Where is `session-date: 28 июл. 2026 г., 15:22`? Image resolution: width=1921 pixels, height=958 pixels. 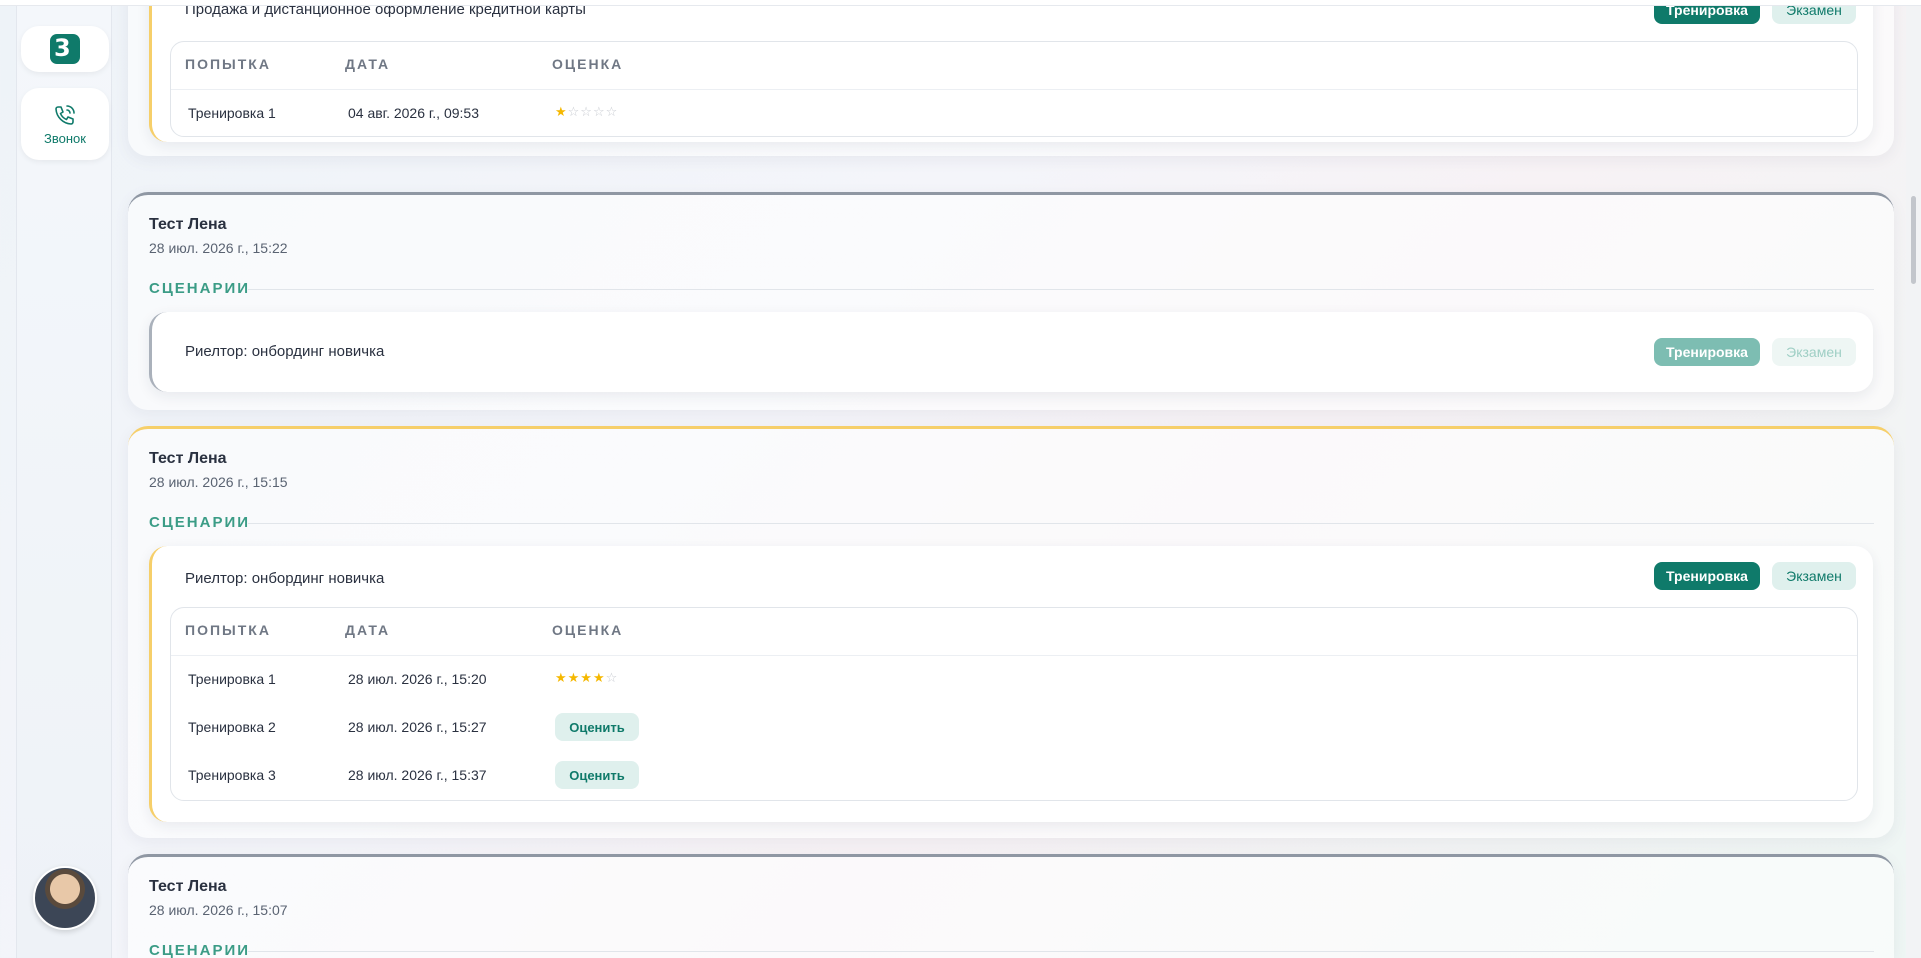
session-date: 28 июл. 2026 г., 15:22 is located at coordinates (218, 248).